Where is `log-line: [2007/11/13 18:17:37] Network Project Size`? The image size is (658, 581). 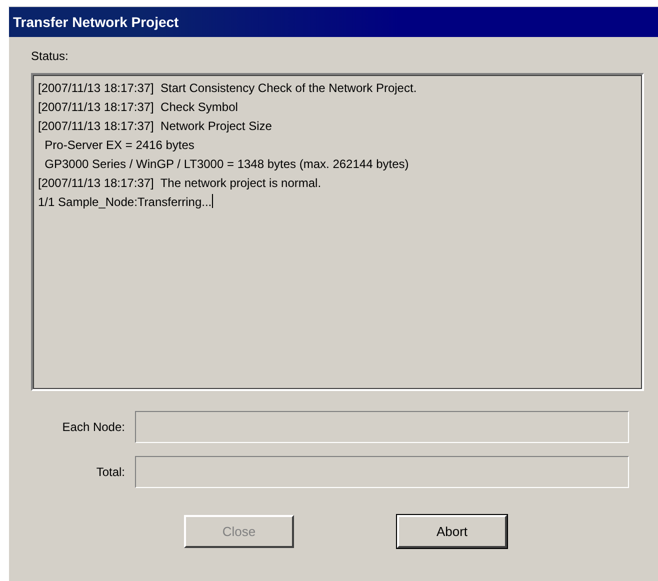
log-line: [2007/11/13 18:17:37] Network Project Size is located at coordinates (155, 126).